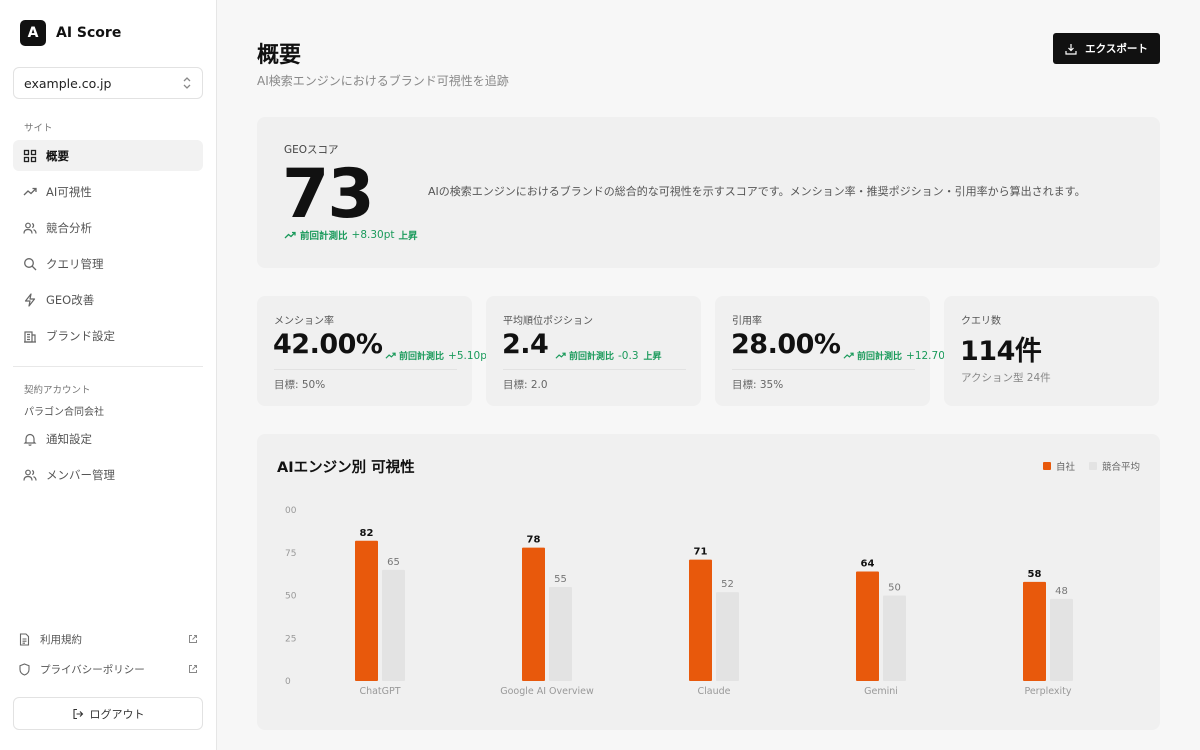 This screenshot has width=1200, height=750. What do you see at coordinates (57, 155) in the screenshot?
I see `sidebar-item-label: 概要` at bounding box center [57, 155].